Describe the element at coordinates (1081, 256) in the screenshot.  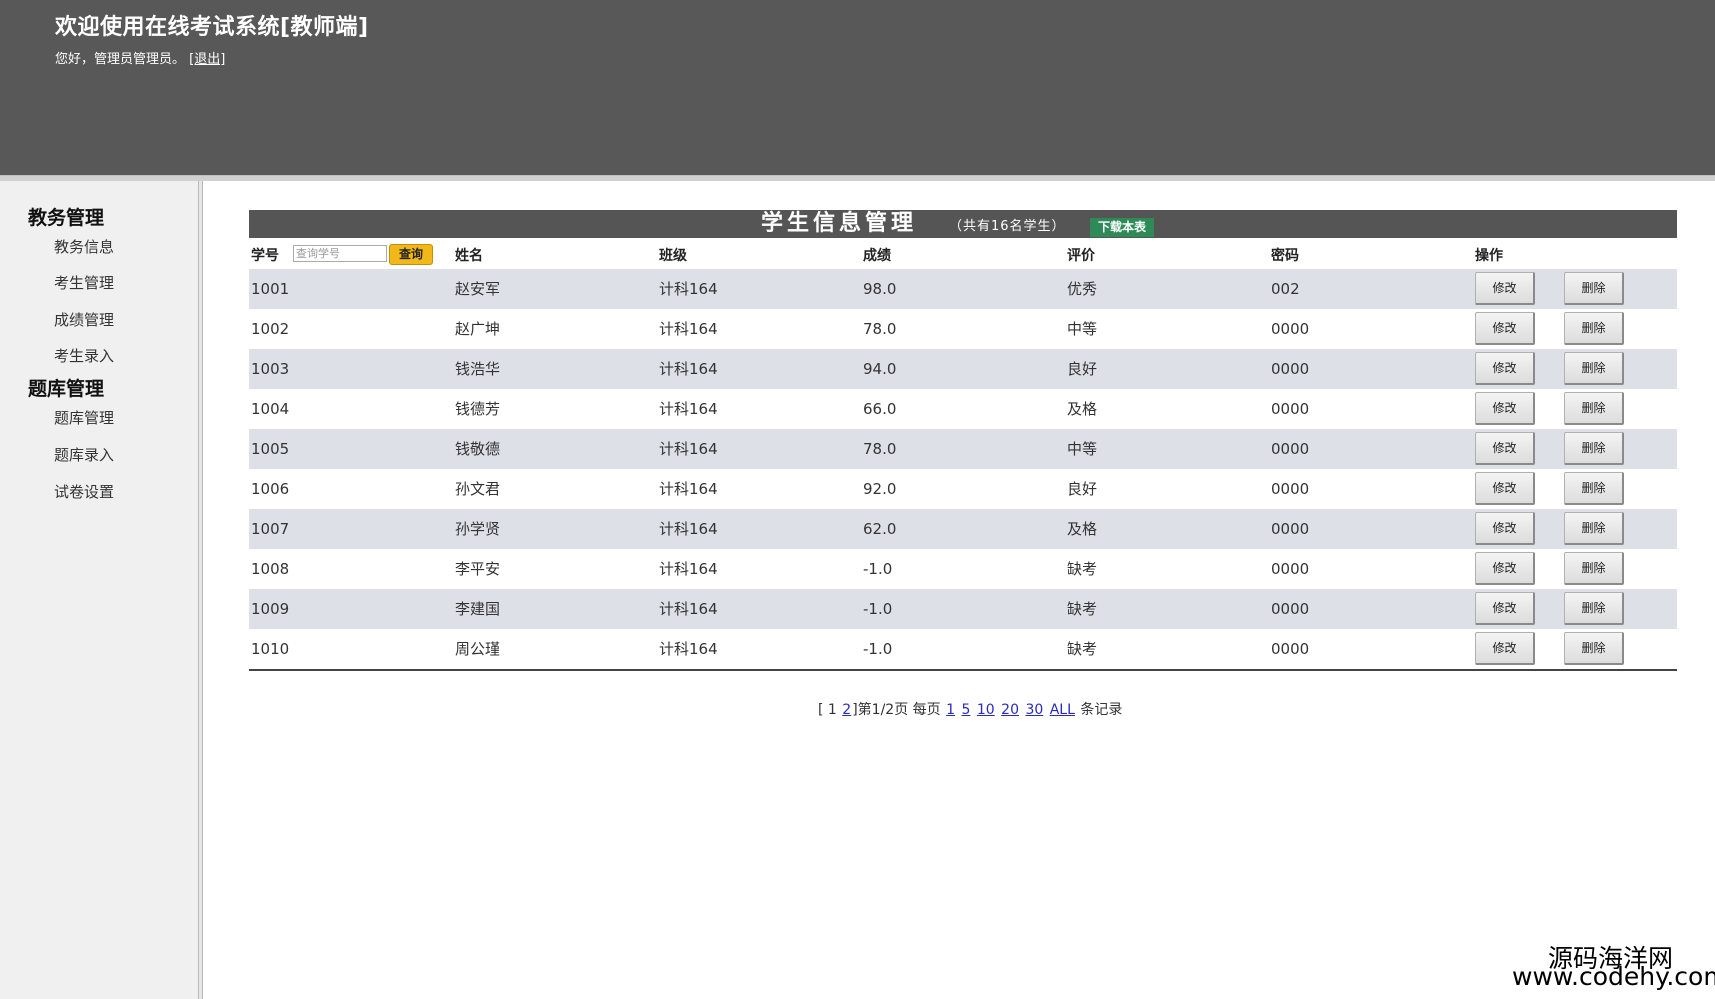
I see `column-header-evaluation: 评价` at that location.